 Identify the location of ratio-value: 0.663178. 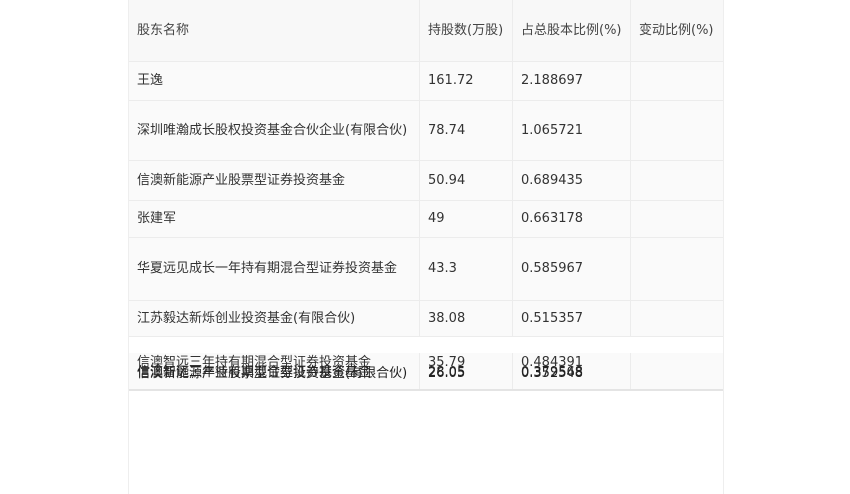
(572, 219).